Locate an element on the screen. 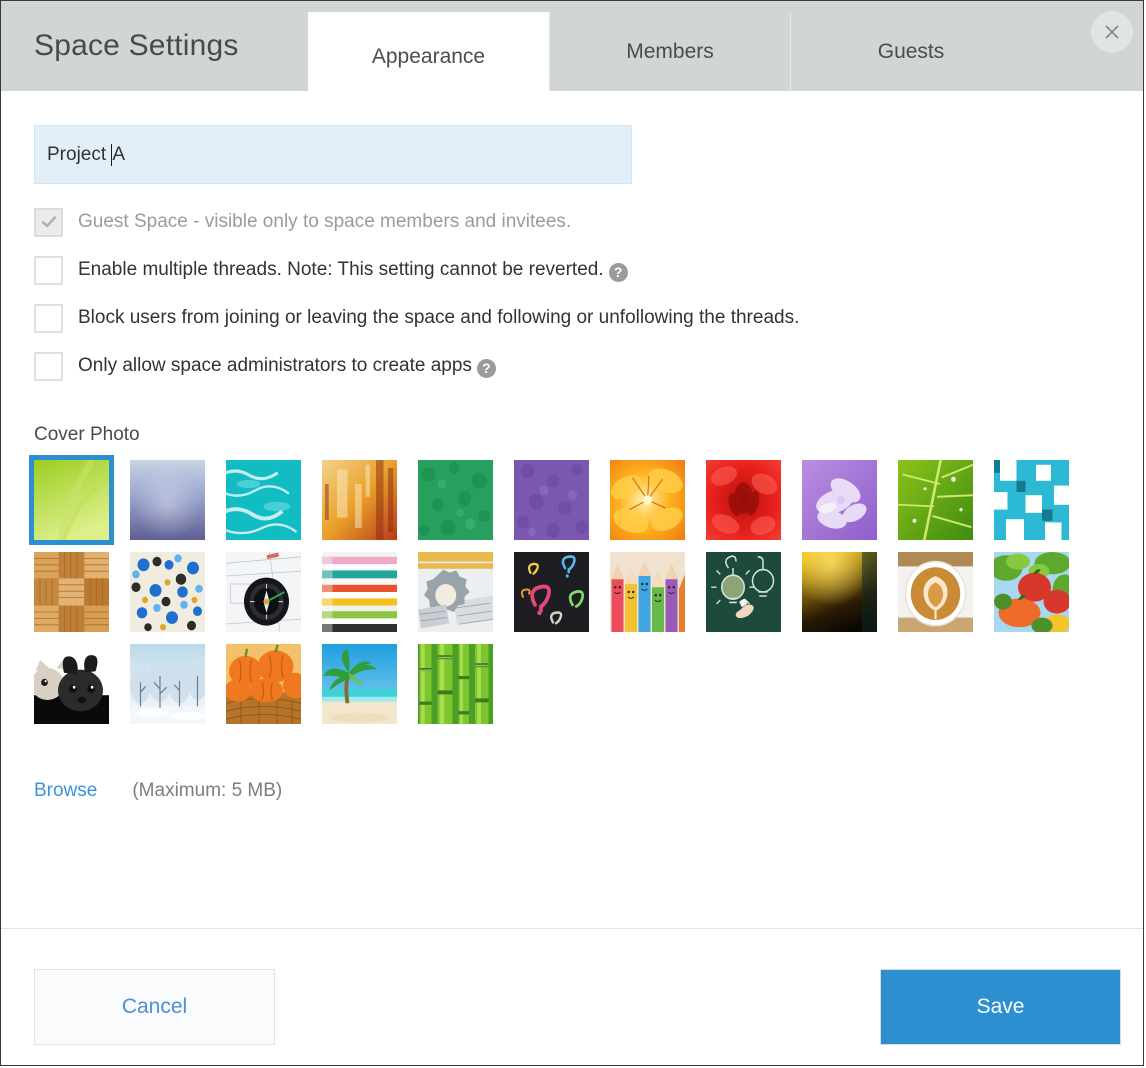  cover-photo-label: Cover Photo is located at coordinates (87, 434).